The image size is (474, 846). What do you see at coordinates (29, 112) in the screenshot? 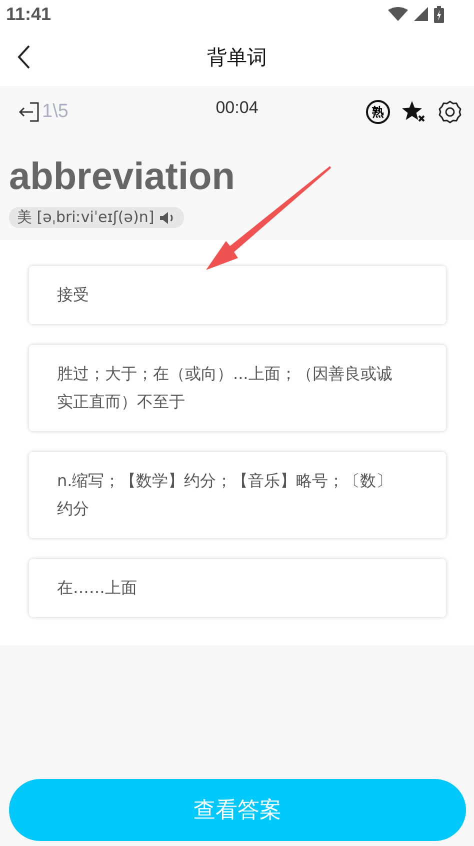
I see `exit-icon` at bounding box center [29, 112].